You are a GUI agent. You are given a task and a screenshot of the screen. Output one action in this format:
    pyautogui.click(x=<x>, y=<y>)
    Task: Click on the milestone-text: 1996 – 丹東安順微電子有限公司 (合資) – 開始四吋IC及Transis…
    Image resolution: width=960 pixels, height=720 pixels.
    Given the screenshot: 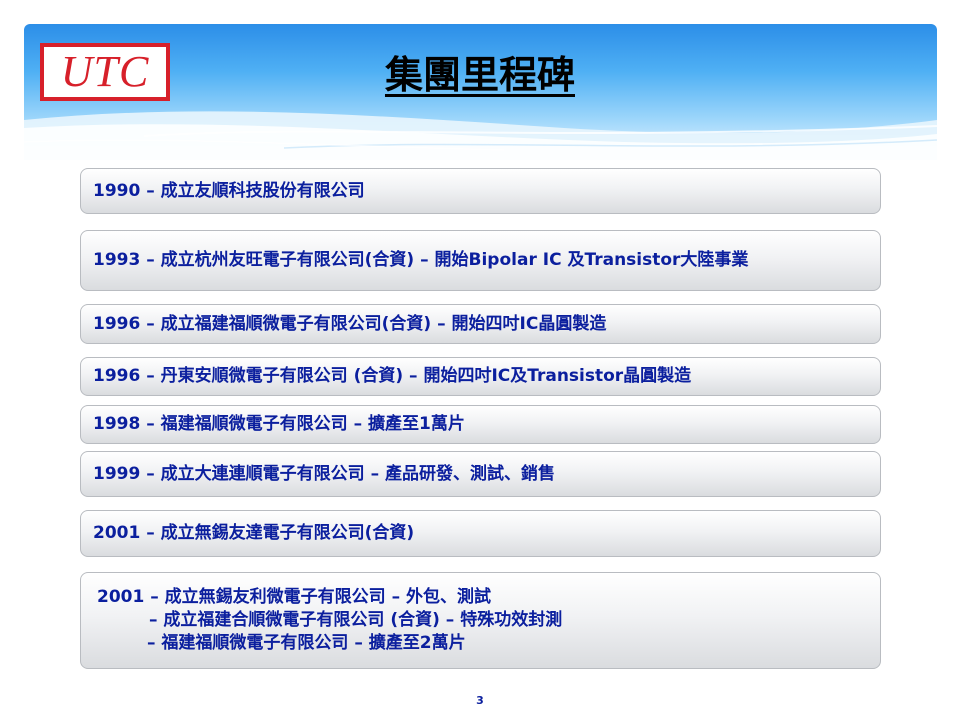 What is the action you would take?
    pyautogui.click(x=392, y=376)
    